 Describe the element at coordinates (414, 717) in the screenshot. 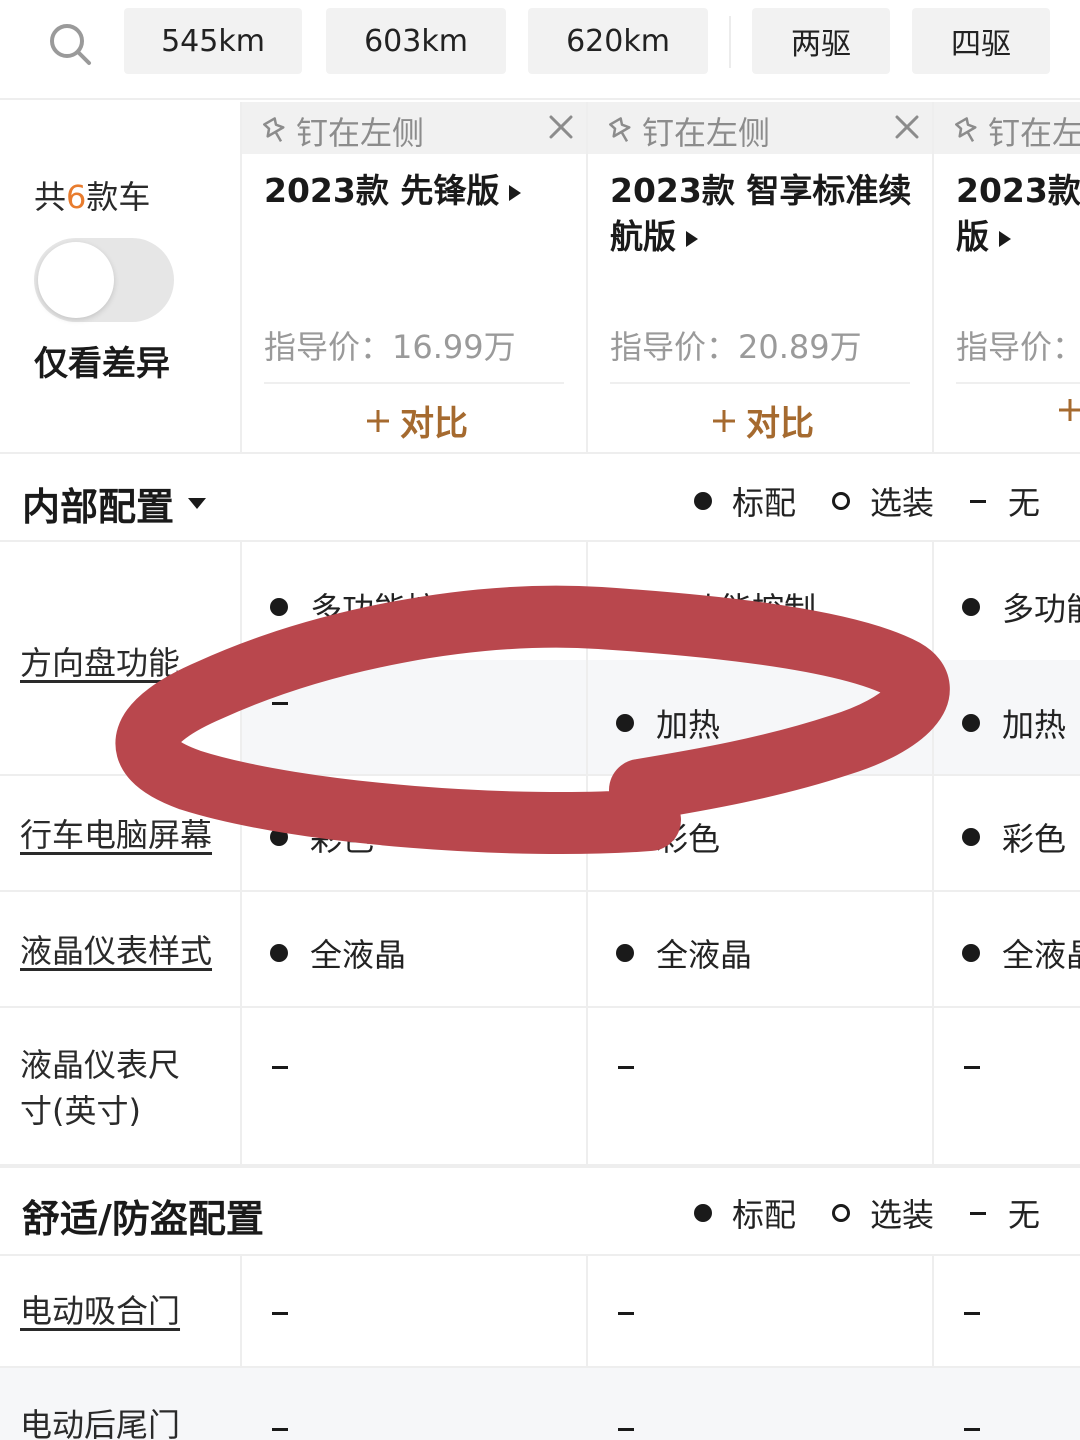

I see `row-shade` at that location.